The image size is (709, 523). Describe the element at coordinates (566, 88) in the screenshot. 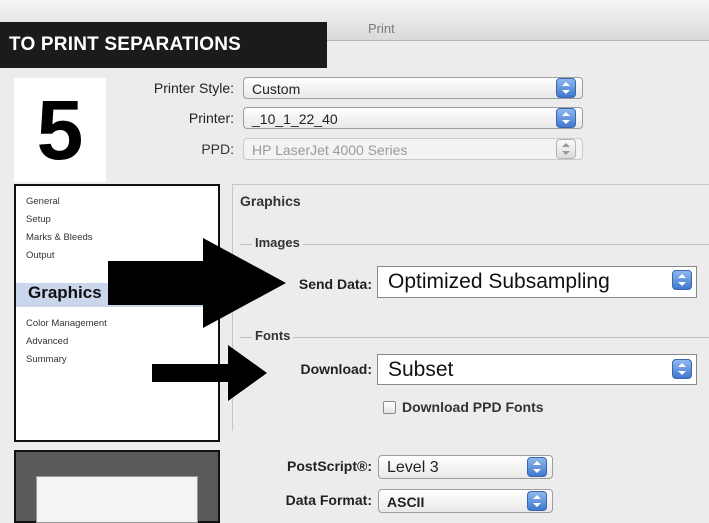

I see `printer-style-stepper-icon` at that location.